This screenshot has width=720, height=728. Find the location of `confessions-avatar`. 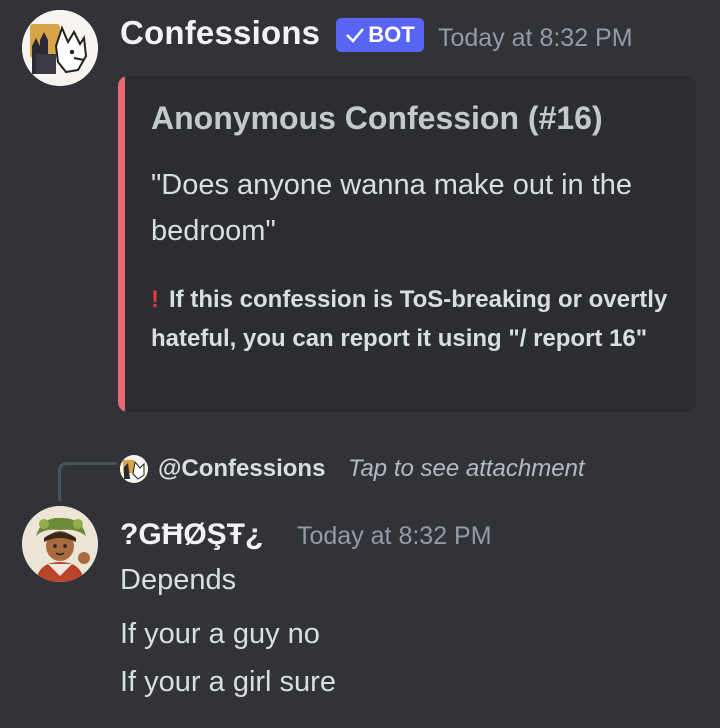

confessions-avatar is located at coordinates (60, 48).